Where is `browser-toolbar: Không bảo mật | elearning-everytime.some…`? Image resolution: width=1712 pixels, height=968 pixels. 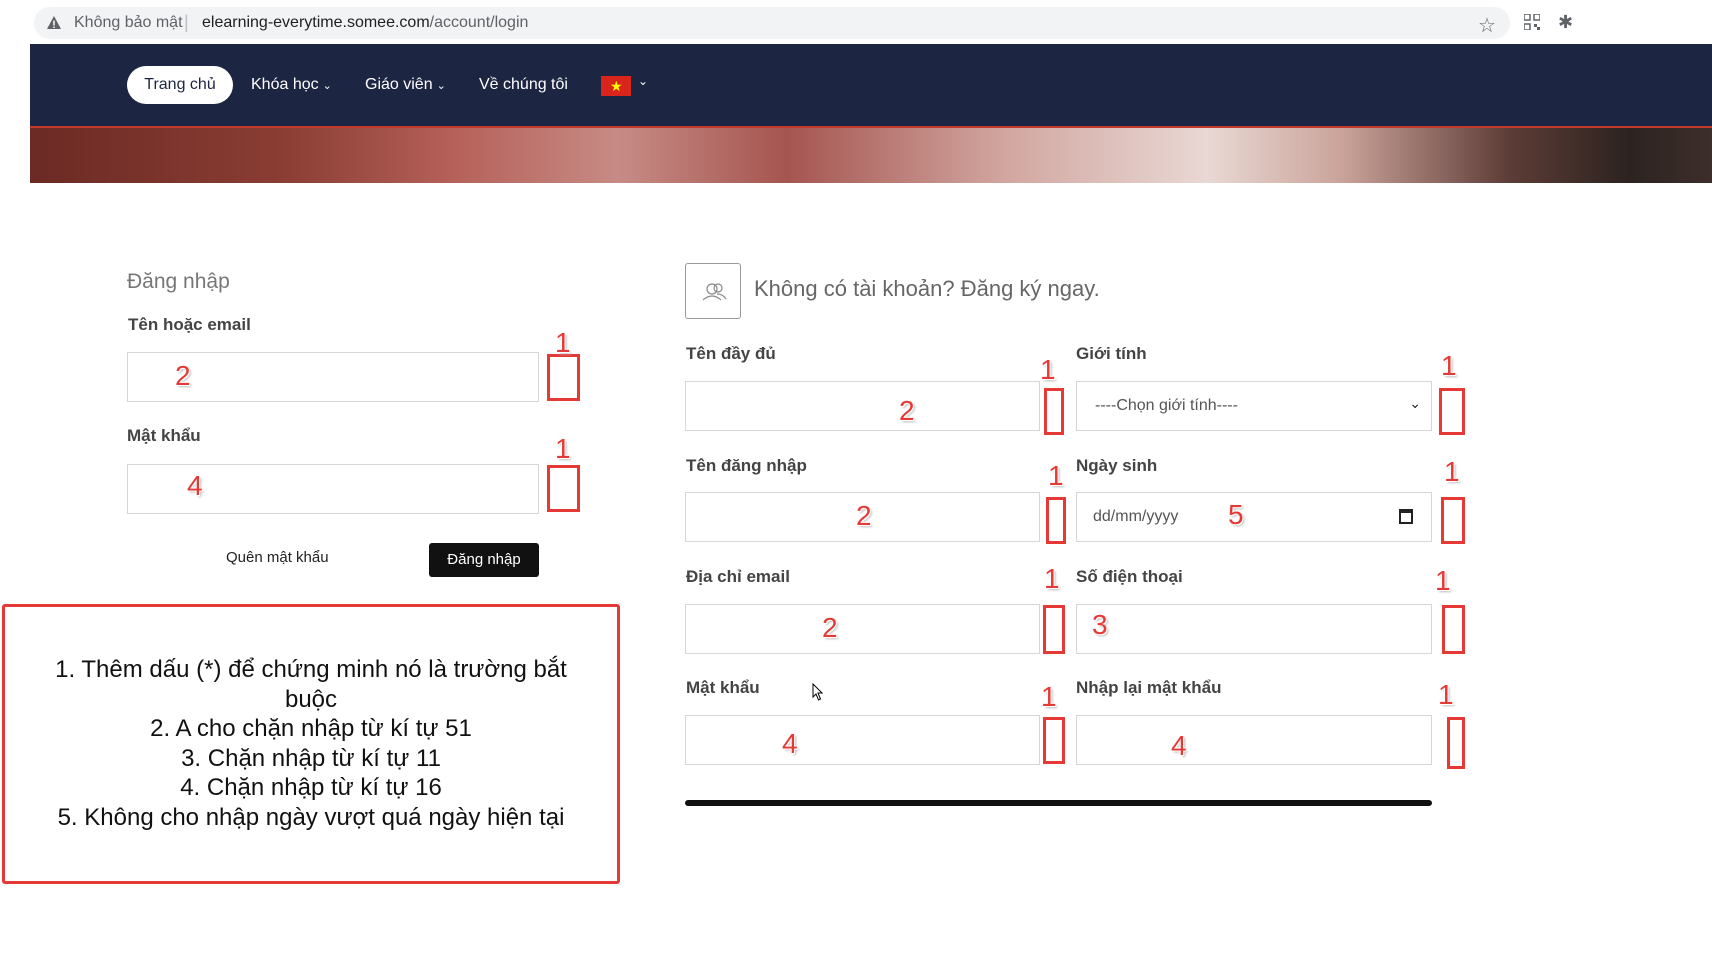 browser-toolbar: Không bảo mật | elearning-everytime.some… is located at coordinates (856, 24).